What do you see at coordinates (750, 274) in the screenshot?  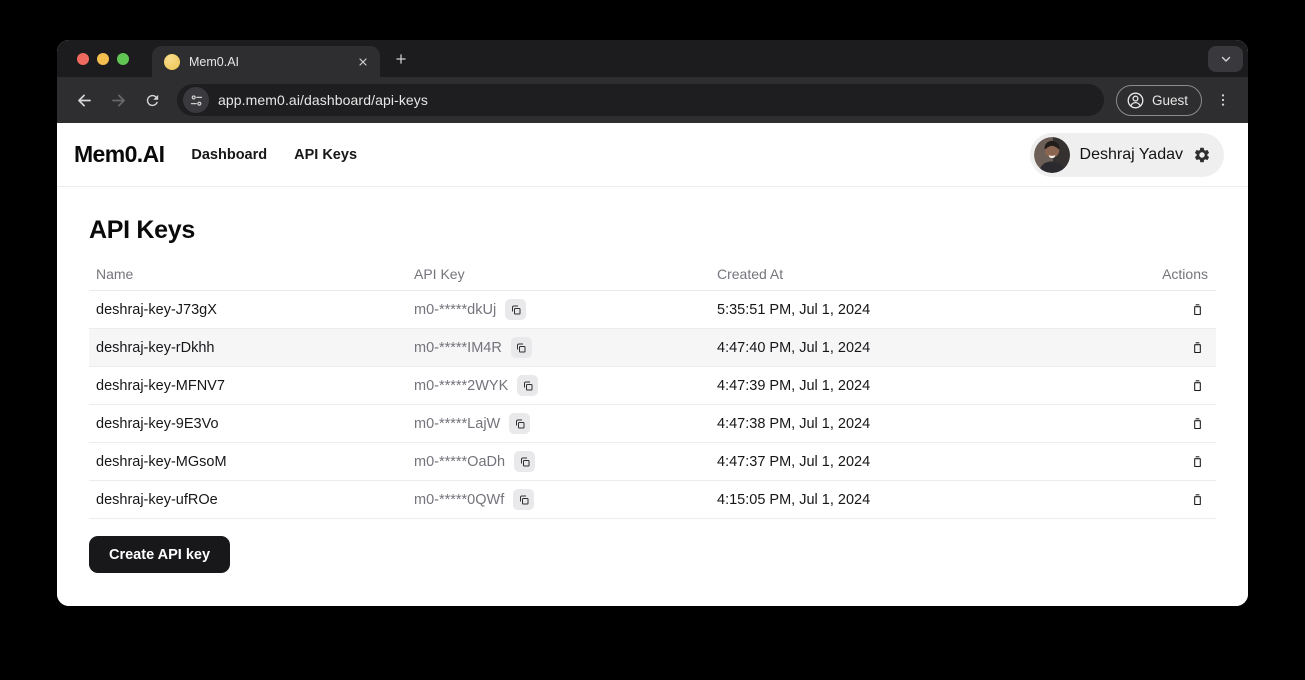 I see `column-header-created-at: Created At` at bounding box center [750, 274].